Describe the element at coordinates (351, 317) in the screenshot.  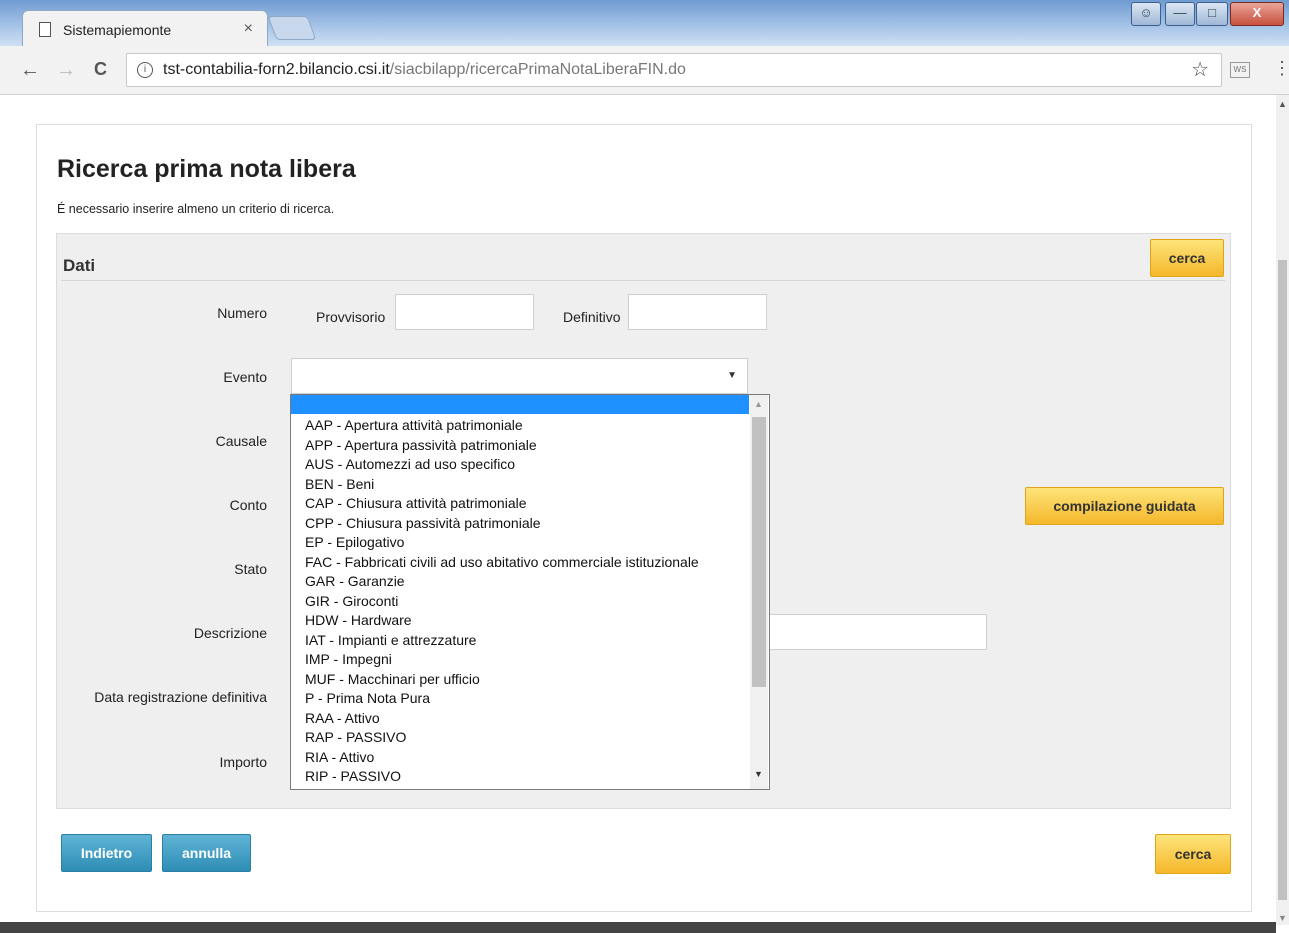
I see `provvisorio-label: Provvisorio` at that location.